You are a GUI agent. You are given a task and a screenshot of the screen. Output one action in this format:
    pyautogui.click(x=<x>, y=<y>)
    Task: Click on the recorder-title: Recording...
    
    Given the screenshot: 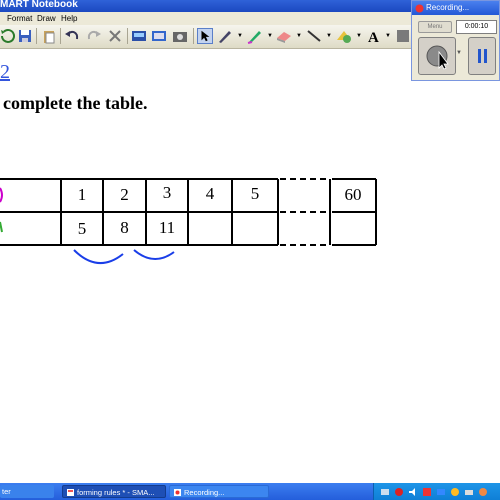 What is the action you would take?
    pyautogui.click(x=448, y=7)
    